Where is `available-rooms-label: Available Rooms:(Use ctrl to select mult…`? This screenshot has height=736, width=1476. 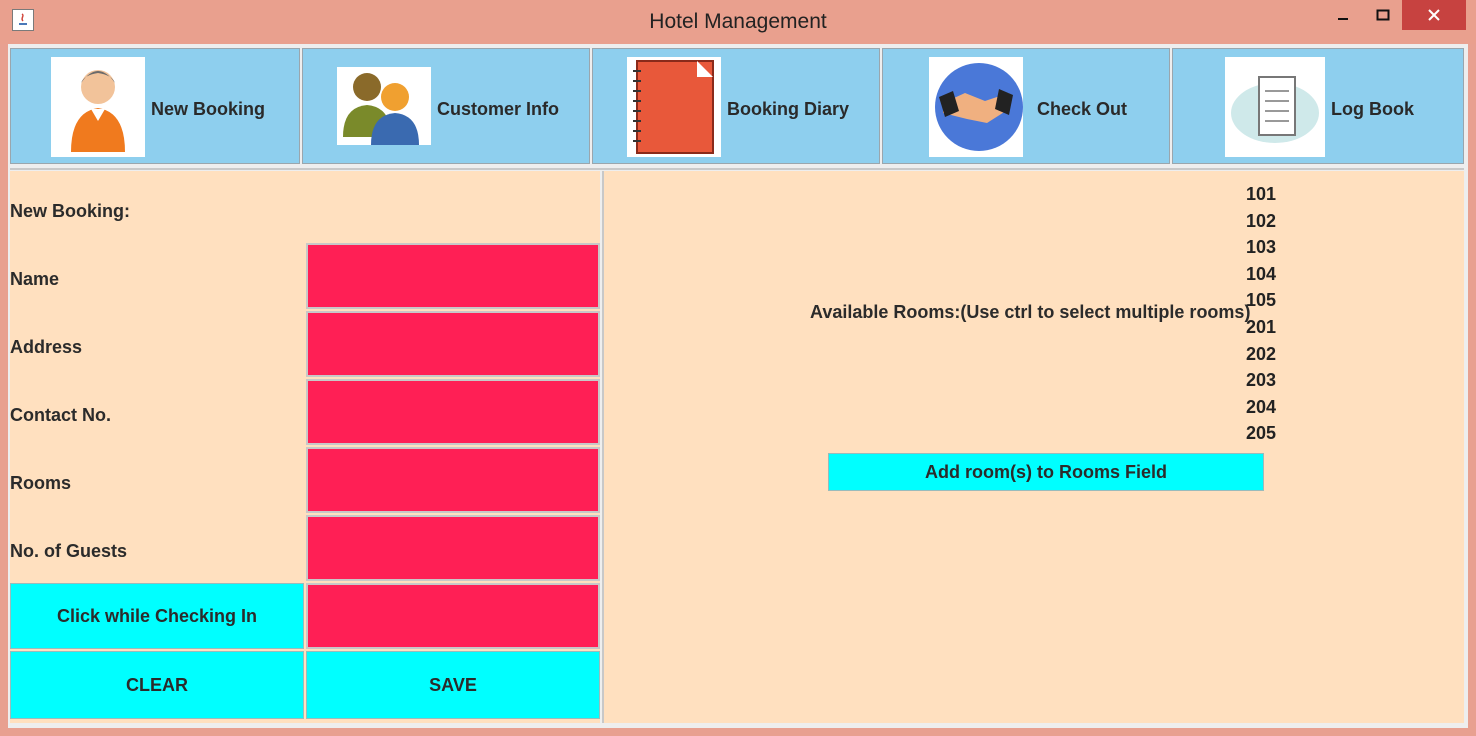 available-rooms-label: Available Rooms:(Use ctrl to select mult… is located at coordinates (1030, 312).